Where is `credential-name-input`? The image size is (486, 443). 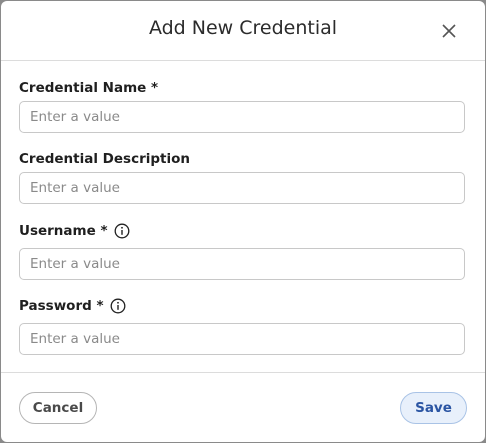 credential-name-input is located at coordinates (242, 117).